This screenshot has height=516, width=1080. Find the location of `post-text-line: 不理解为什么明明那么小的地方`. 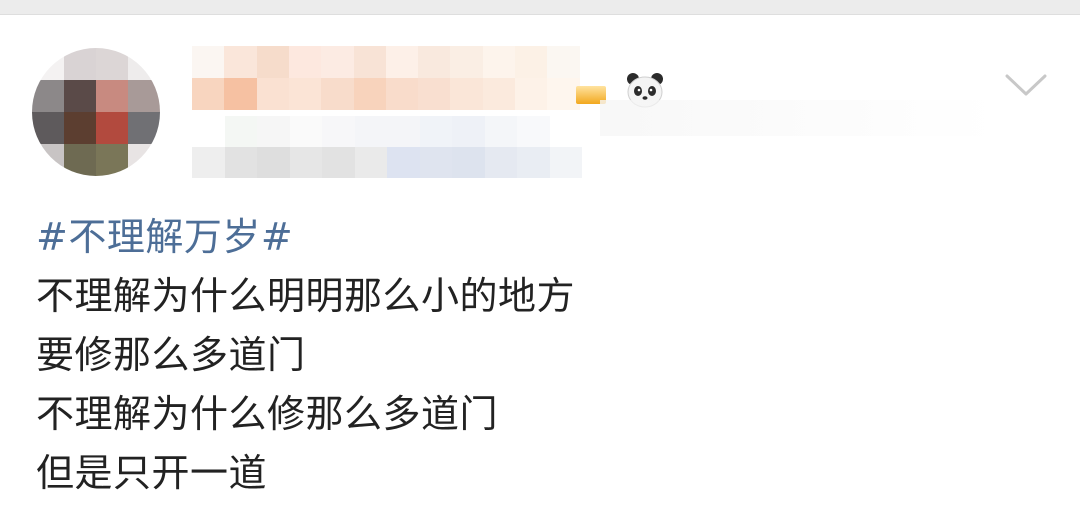

post-text-line: 不理解为什么明明那么小的地方 is located at coordinates (306, 296).